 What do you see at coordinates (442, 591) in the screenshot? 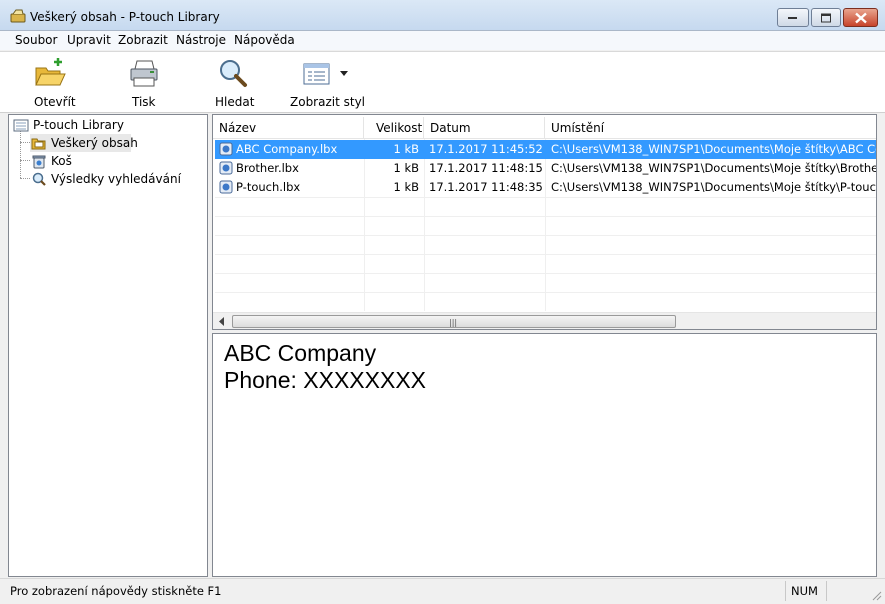
I see `status-bar: Pro zobrazení nápovědy stiskněte F1 NUM` at bounding box center [442, 591].